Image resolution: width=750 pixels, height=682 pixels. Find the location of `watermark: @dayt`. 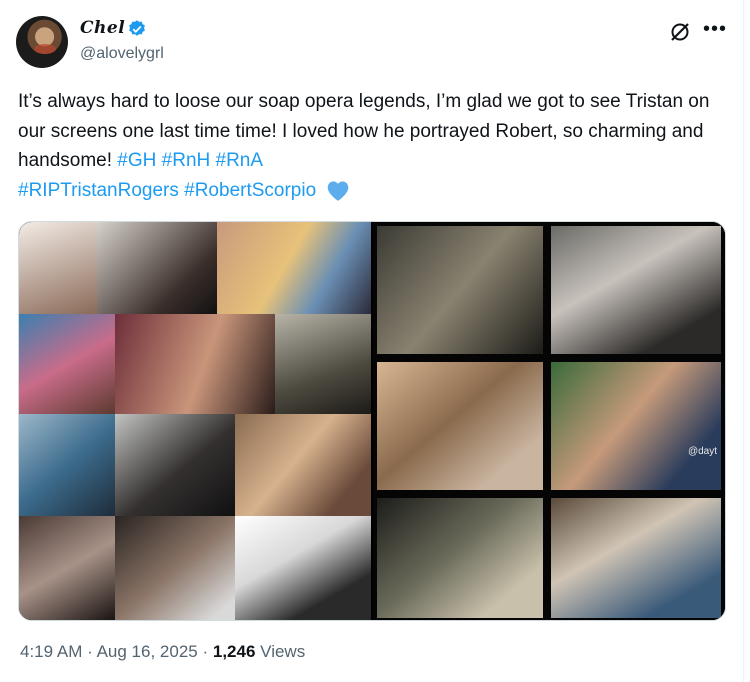

watermark: @dayt is located at coordinates (702, 451).